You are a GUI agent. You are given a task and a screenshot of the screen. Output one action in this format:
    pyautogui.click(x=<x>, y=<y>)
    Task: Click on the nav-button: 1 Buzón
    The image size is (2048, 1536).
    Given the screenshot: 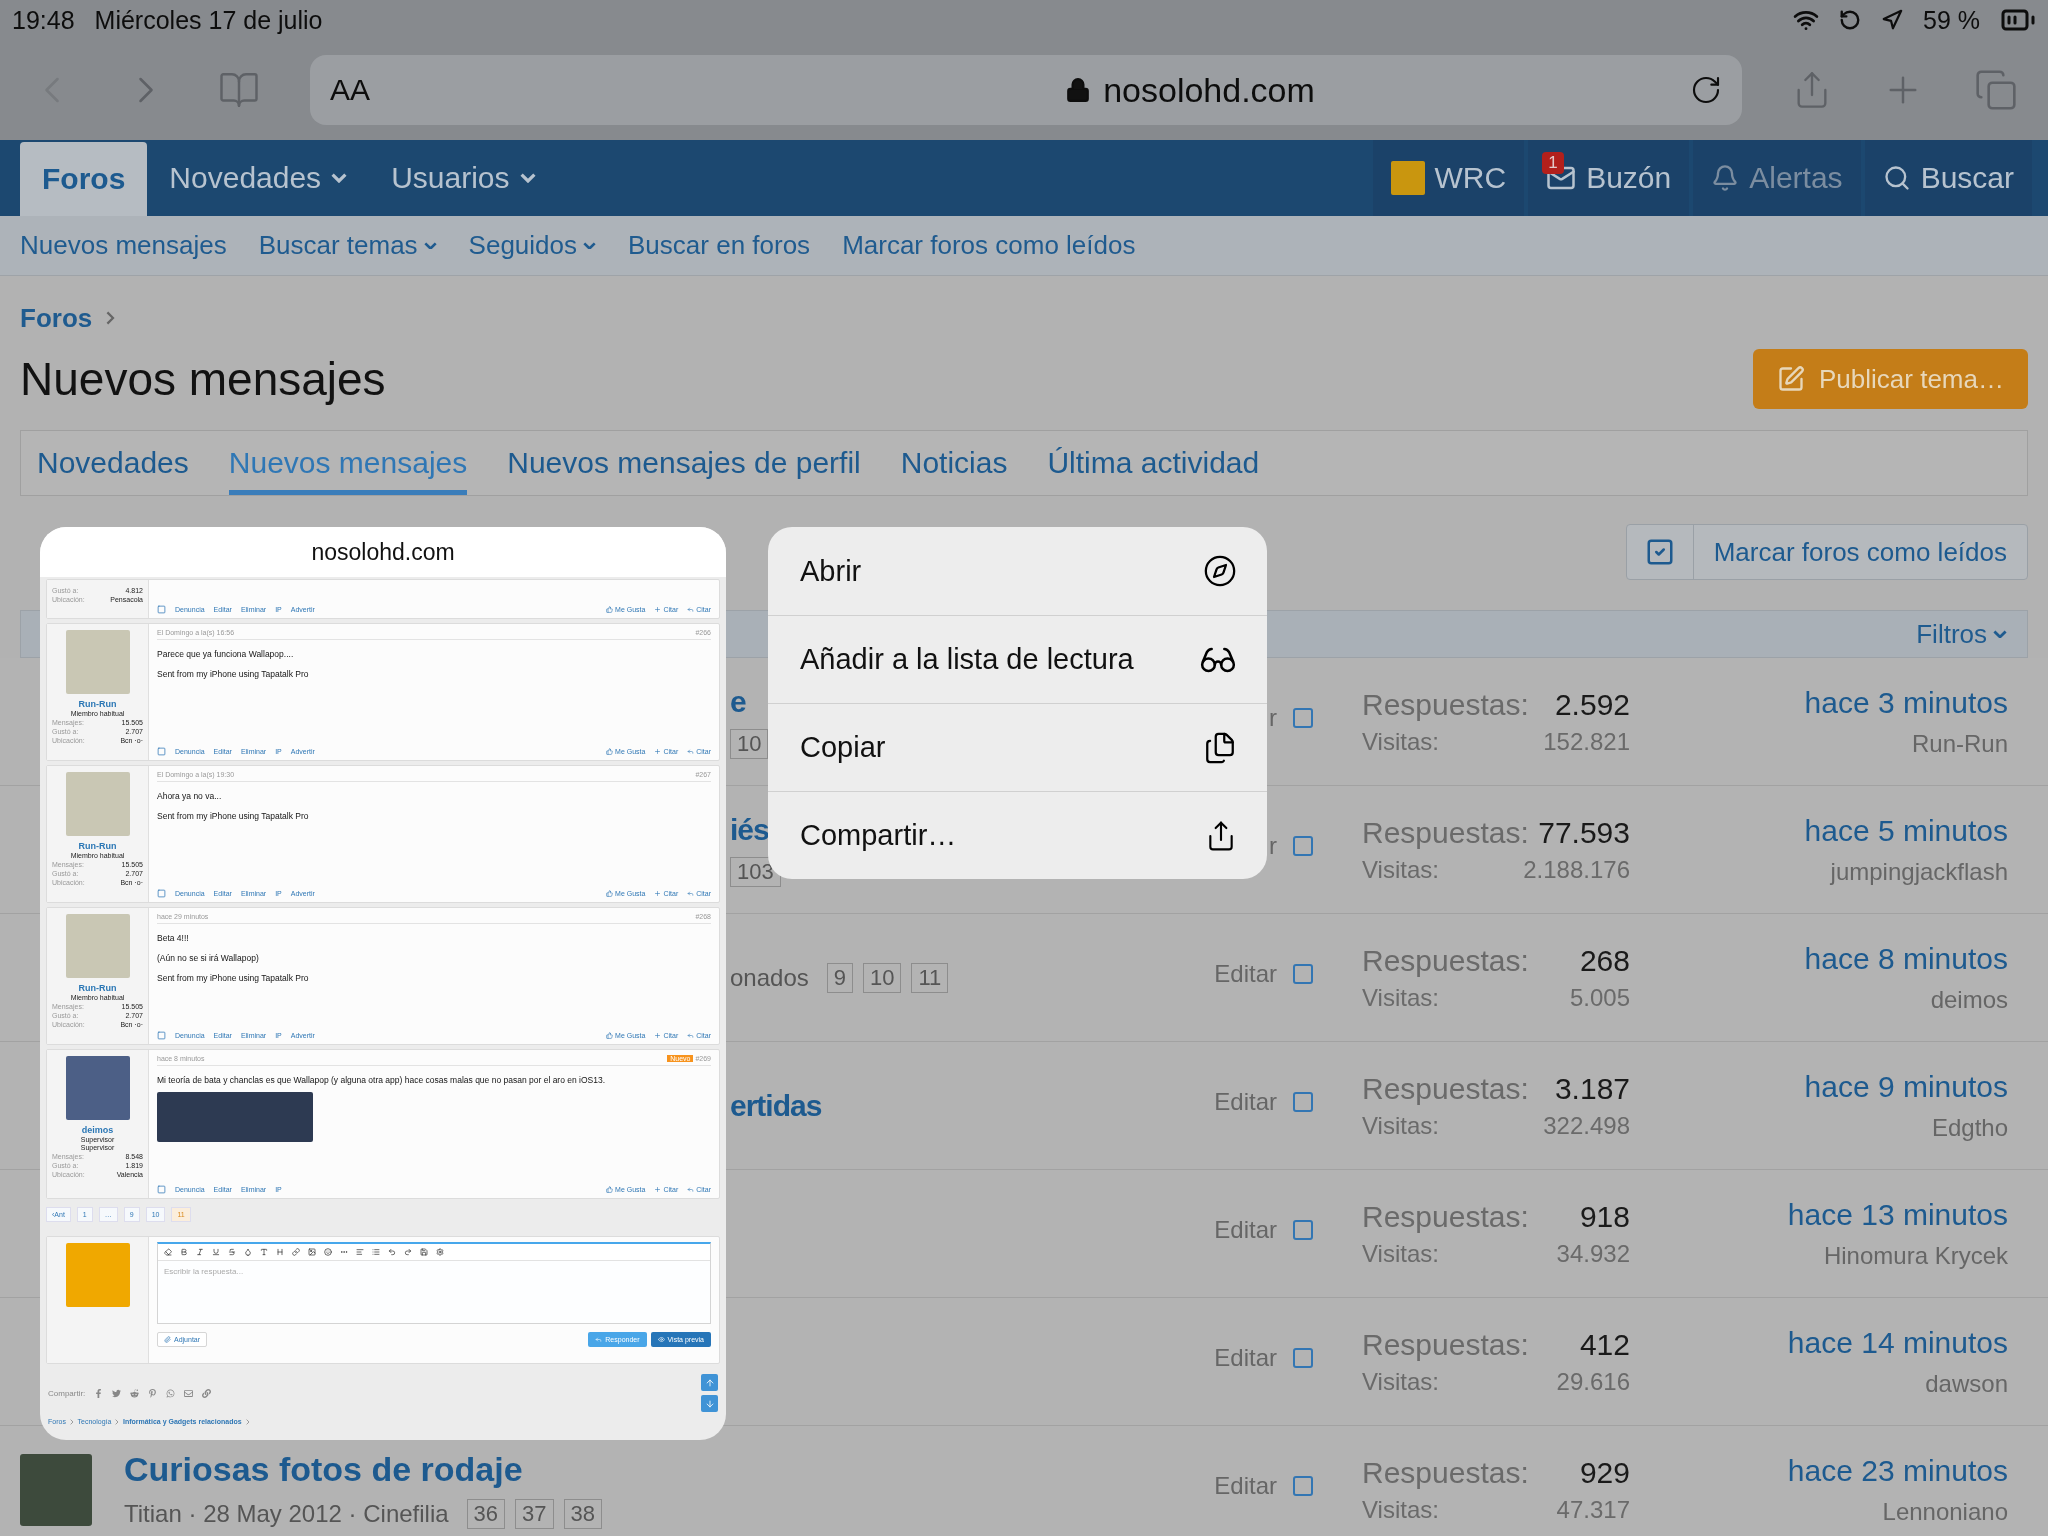 What is the action you would take?
    pyautogui.click(x=1609, y=178)
    